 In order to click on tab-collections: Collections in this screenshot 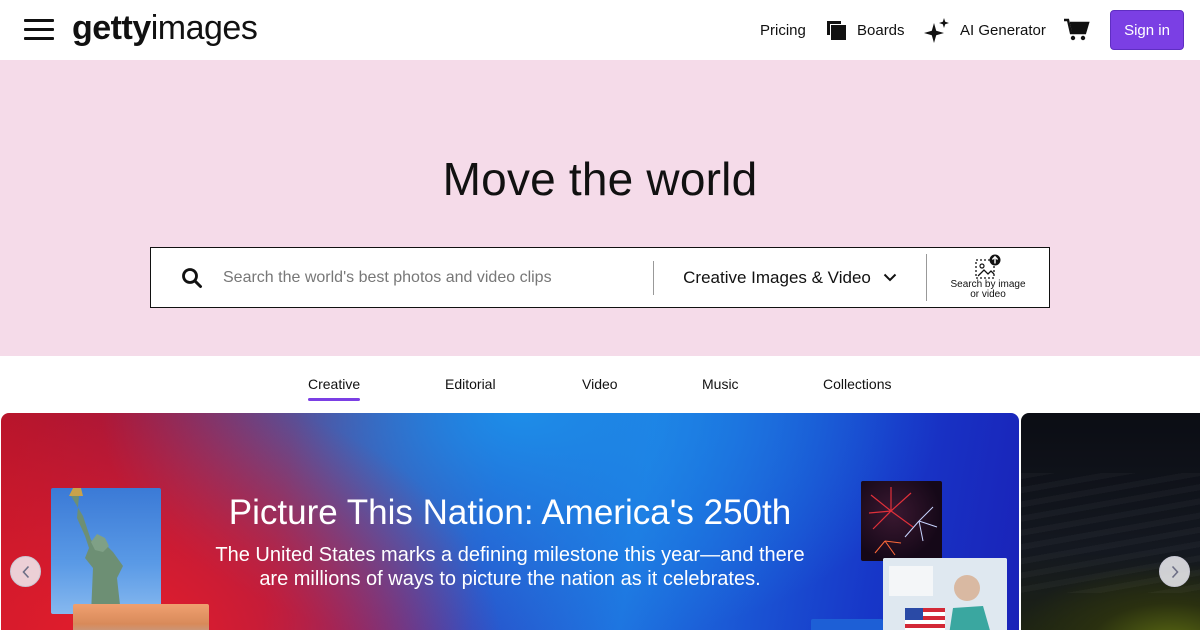, I will do `click(857, 384)`.